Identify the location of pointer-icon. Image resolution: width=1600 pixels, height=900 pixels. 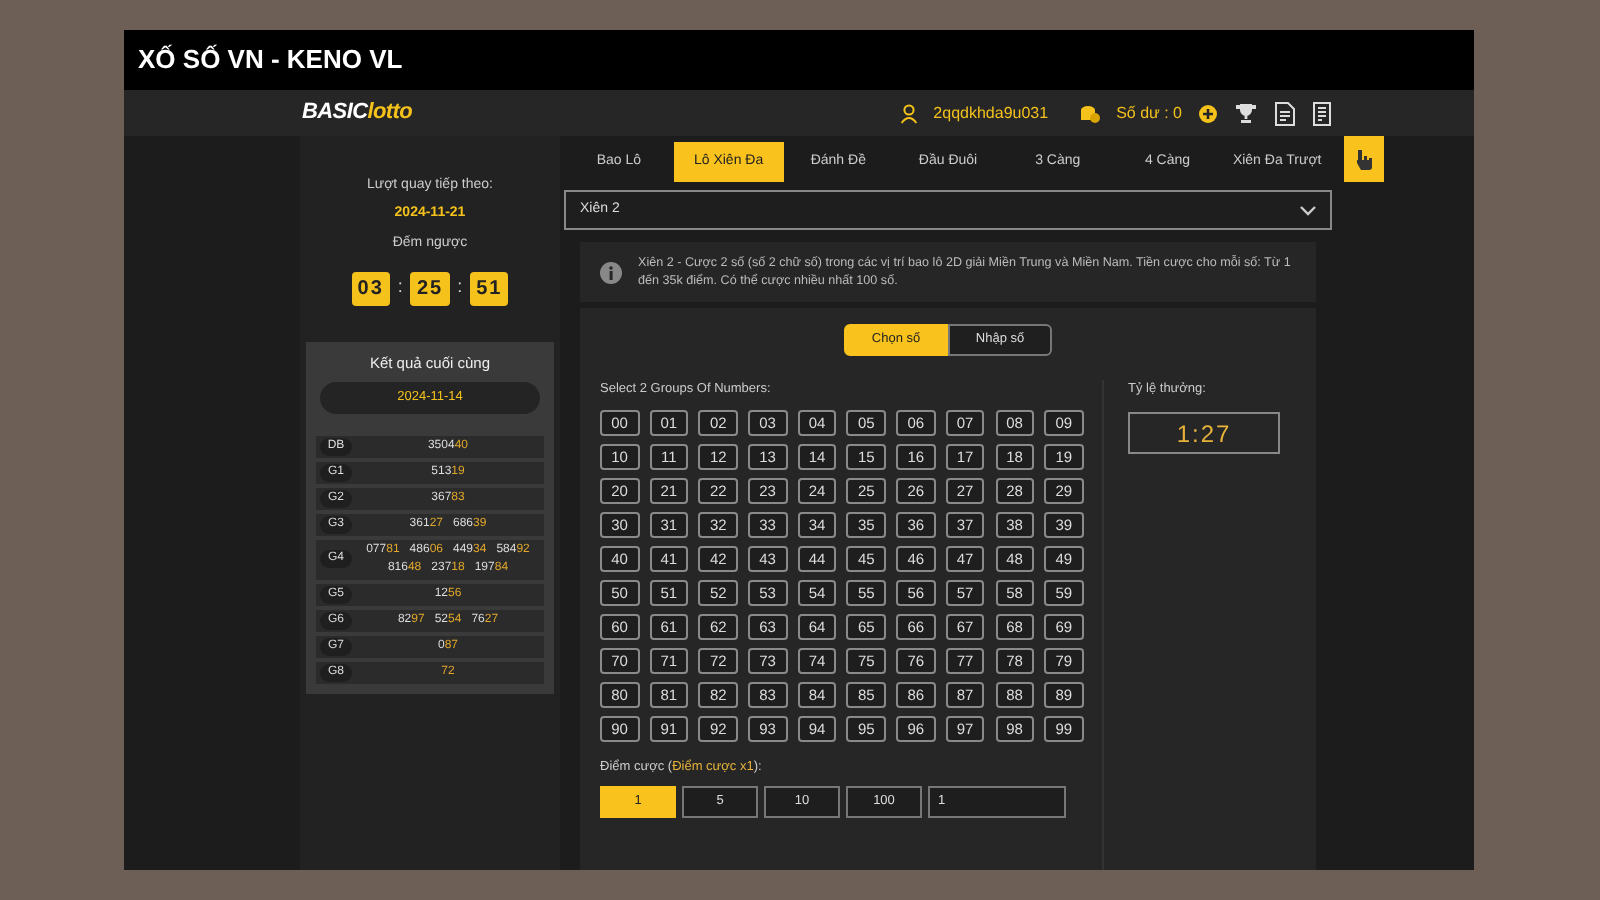
(1364, 159).